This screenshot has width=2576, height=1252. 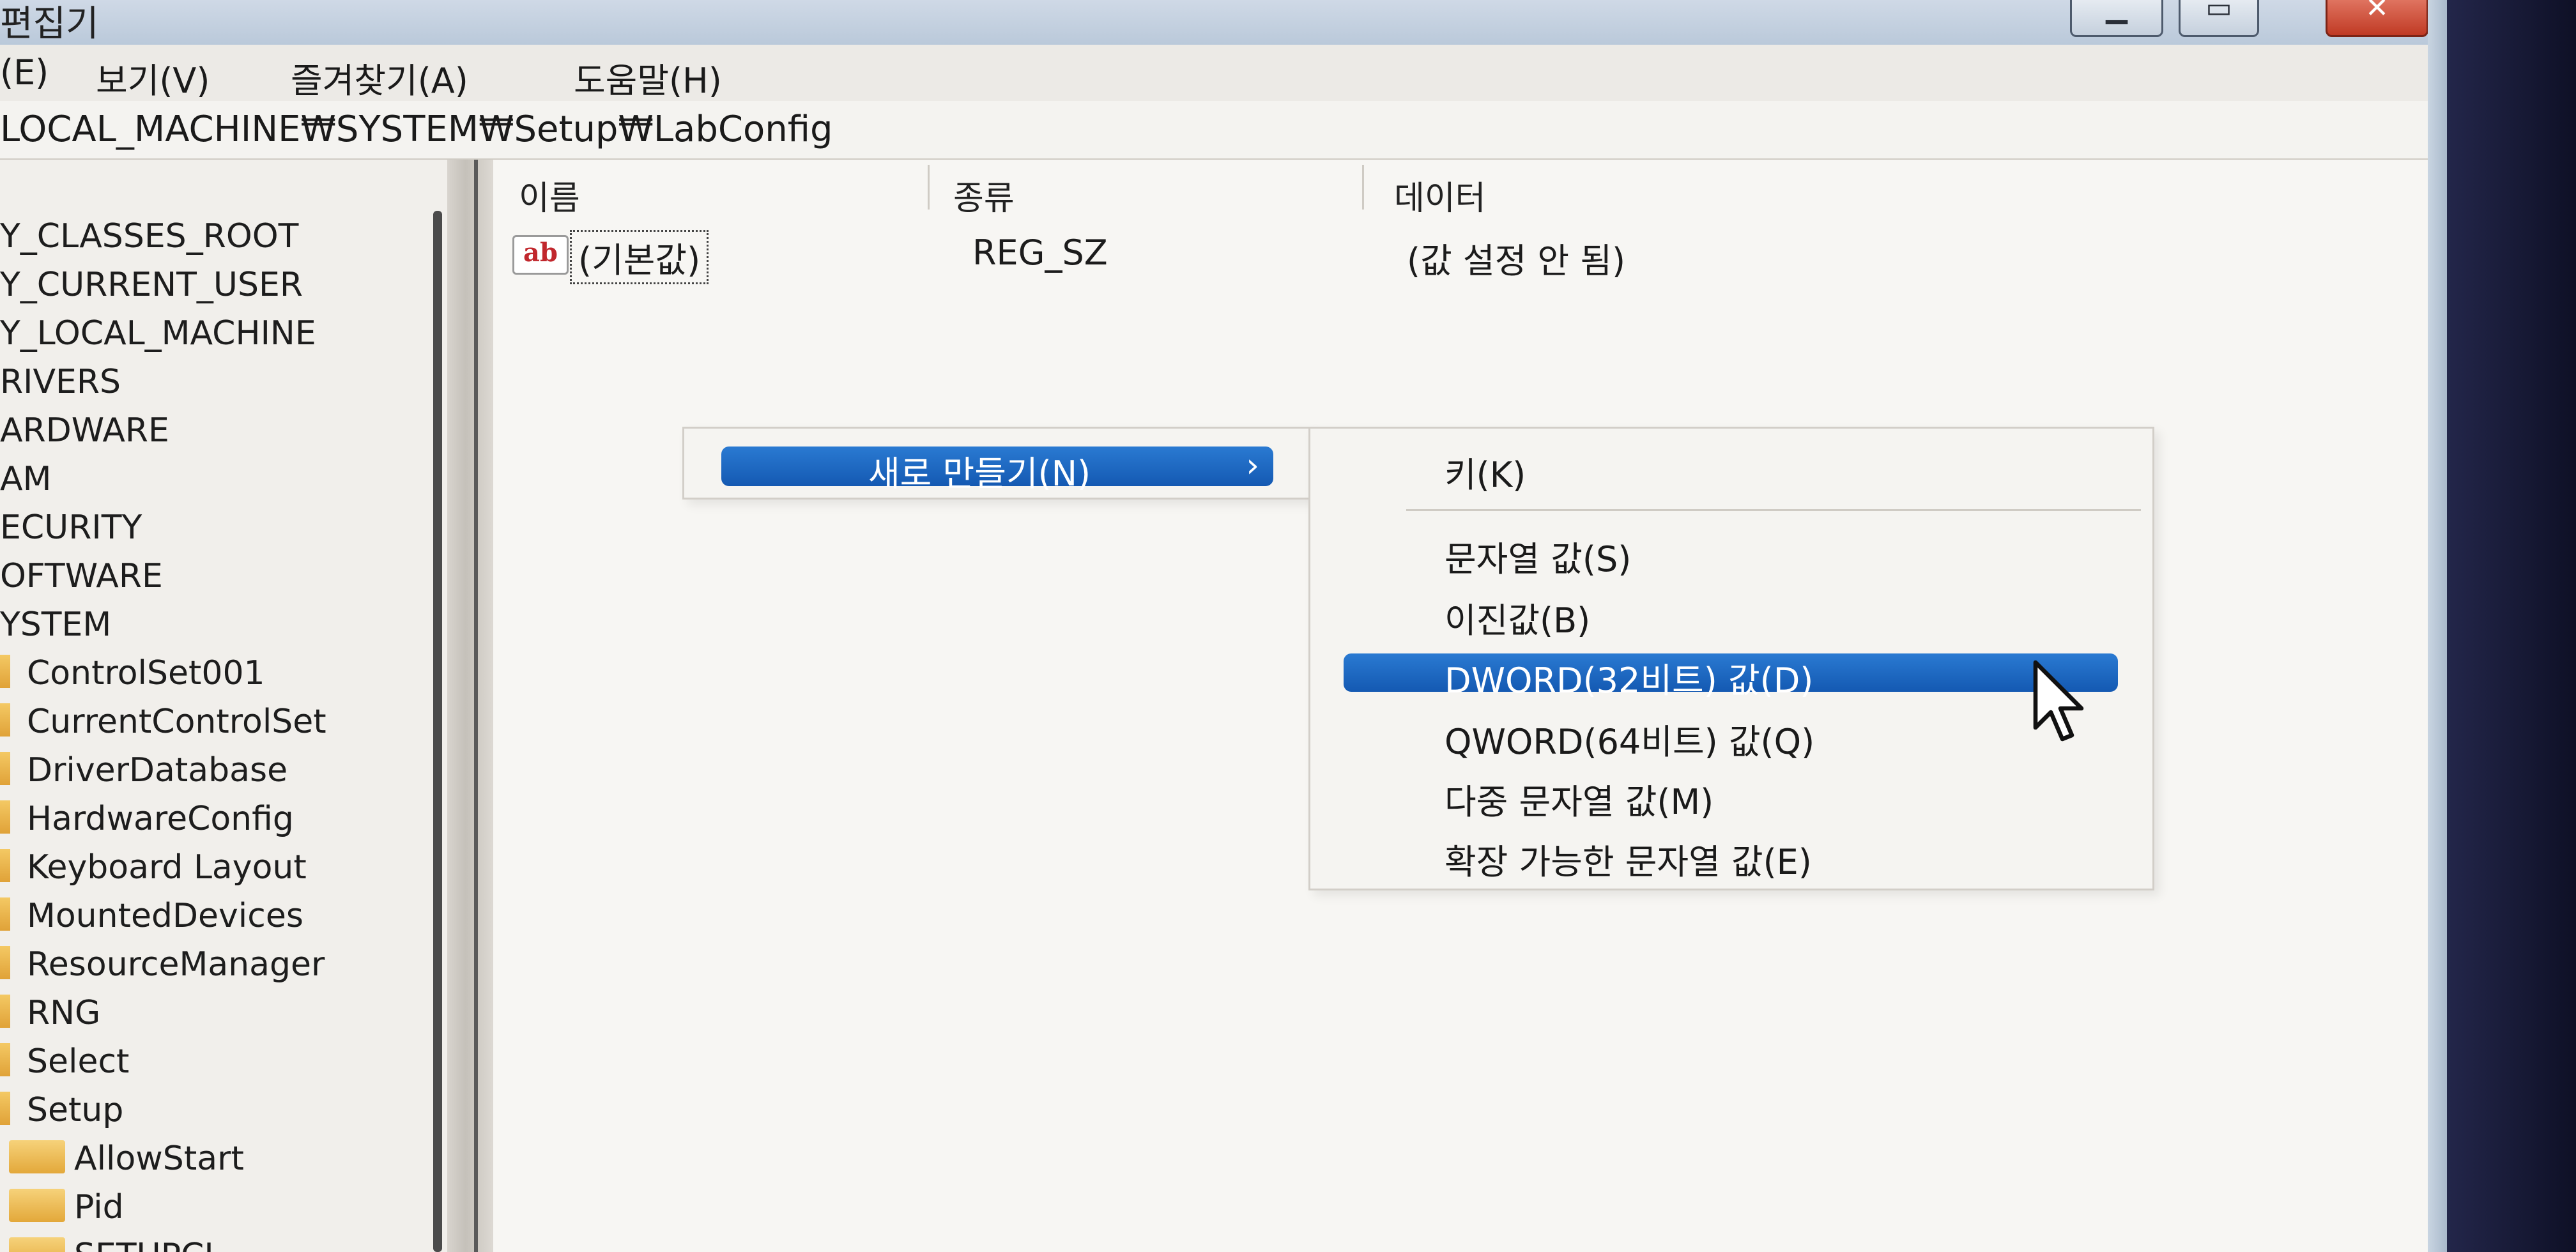 What do you see at coordinates (470, 706) in the screenshot?
I see `pane-splitter` at bounding box center [470, 706].